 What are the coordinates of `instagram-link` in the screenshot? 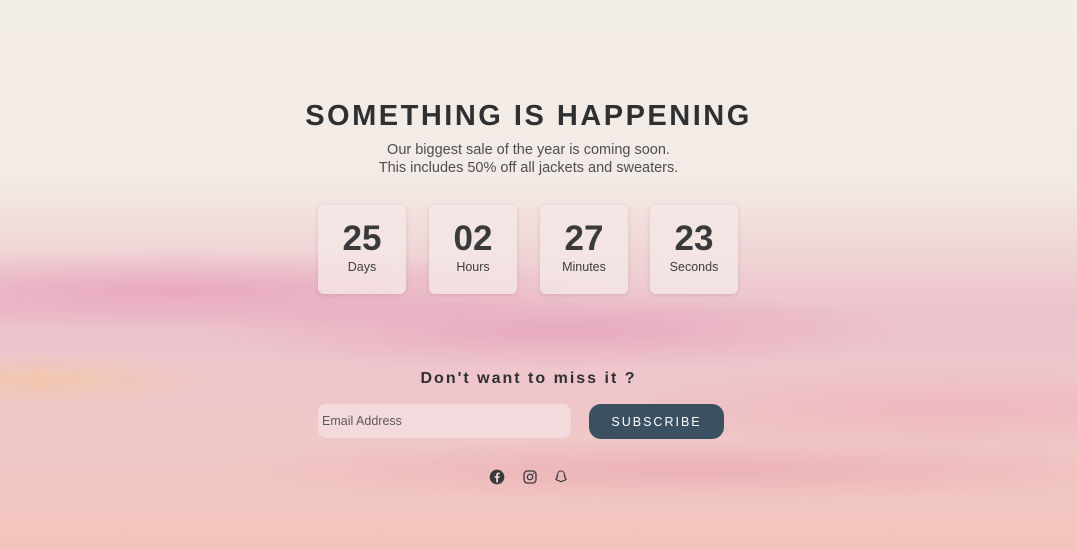 It's located at (530, 477).